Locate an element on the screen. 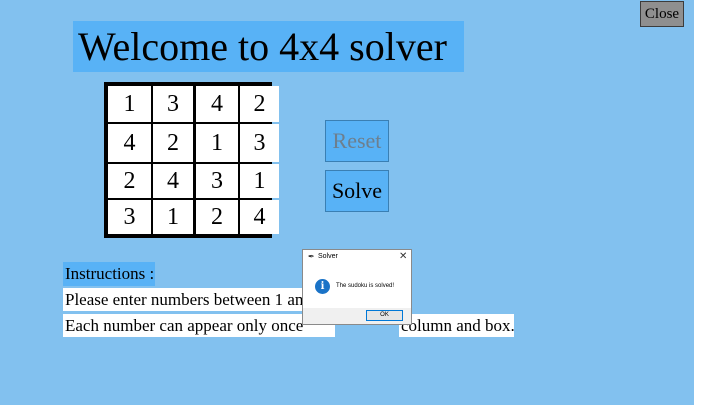 The width and height of the screenshot is (703, 405). feather-icon: ✒ is located at coordinates (311, 256).